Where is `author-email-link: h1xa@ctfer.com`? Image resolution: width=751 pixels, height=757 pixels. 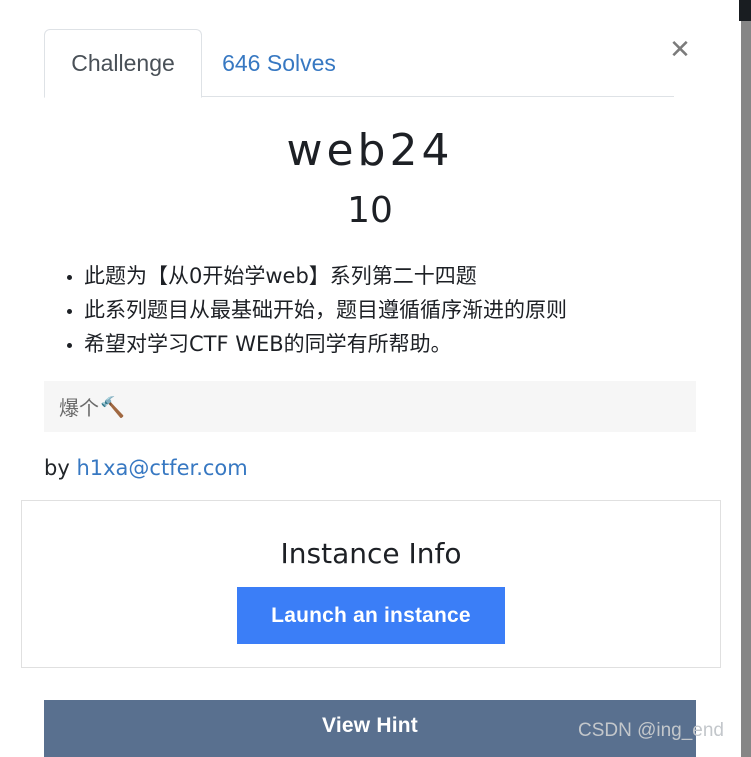
author-email-link: h1xa@ctfer.com is located at coordinates (161, 468).